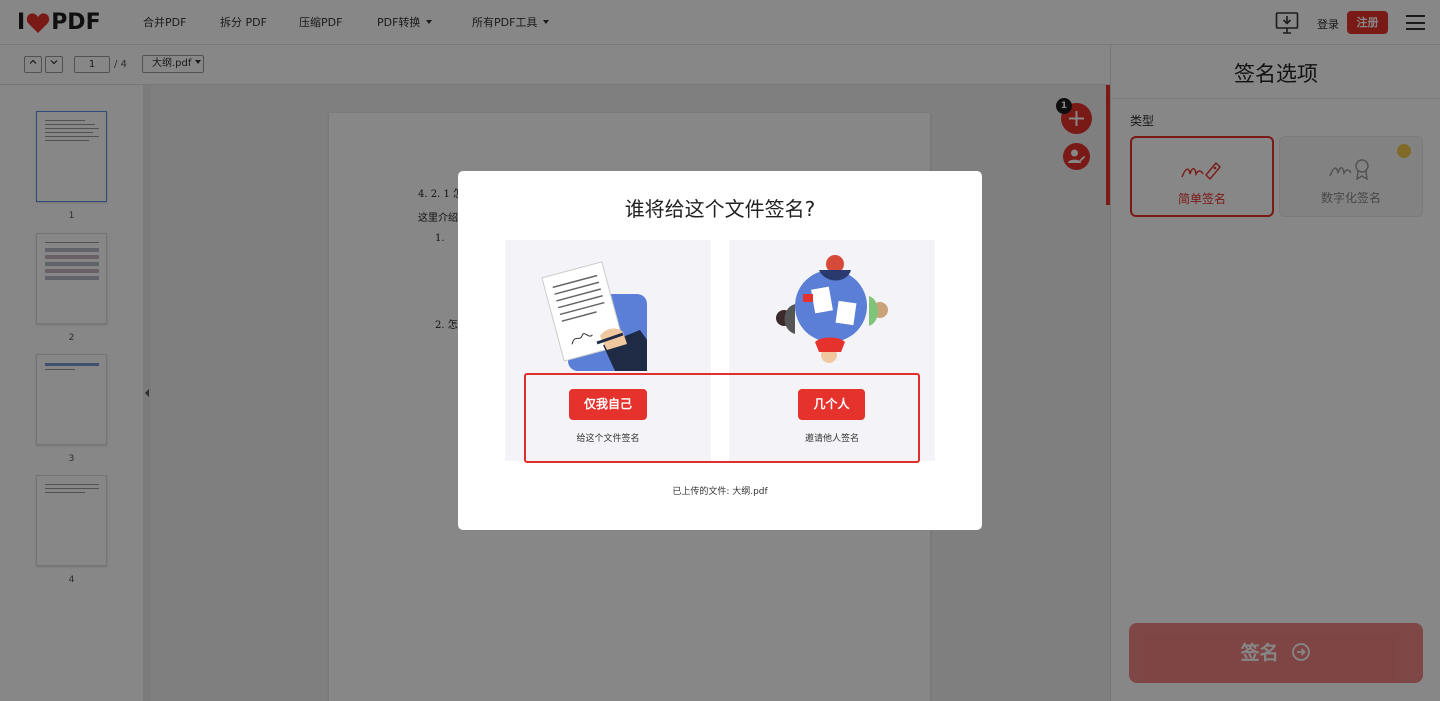 This screenshot has height=701, width=1440. What do you see at coordinates (832, 309) in the screenshot?
I see `group-signing-illustration` at bounding box center [832, 309].